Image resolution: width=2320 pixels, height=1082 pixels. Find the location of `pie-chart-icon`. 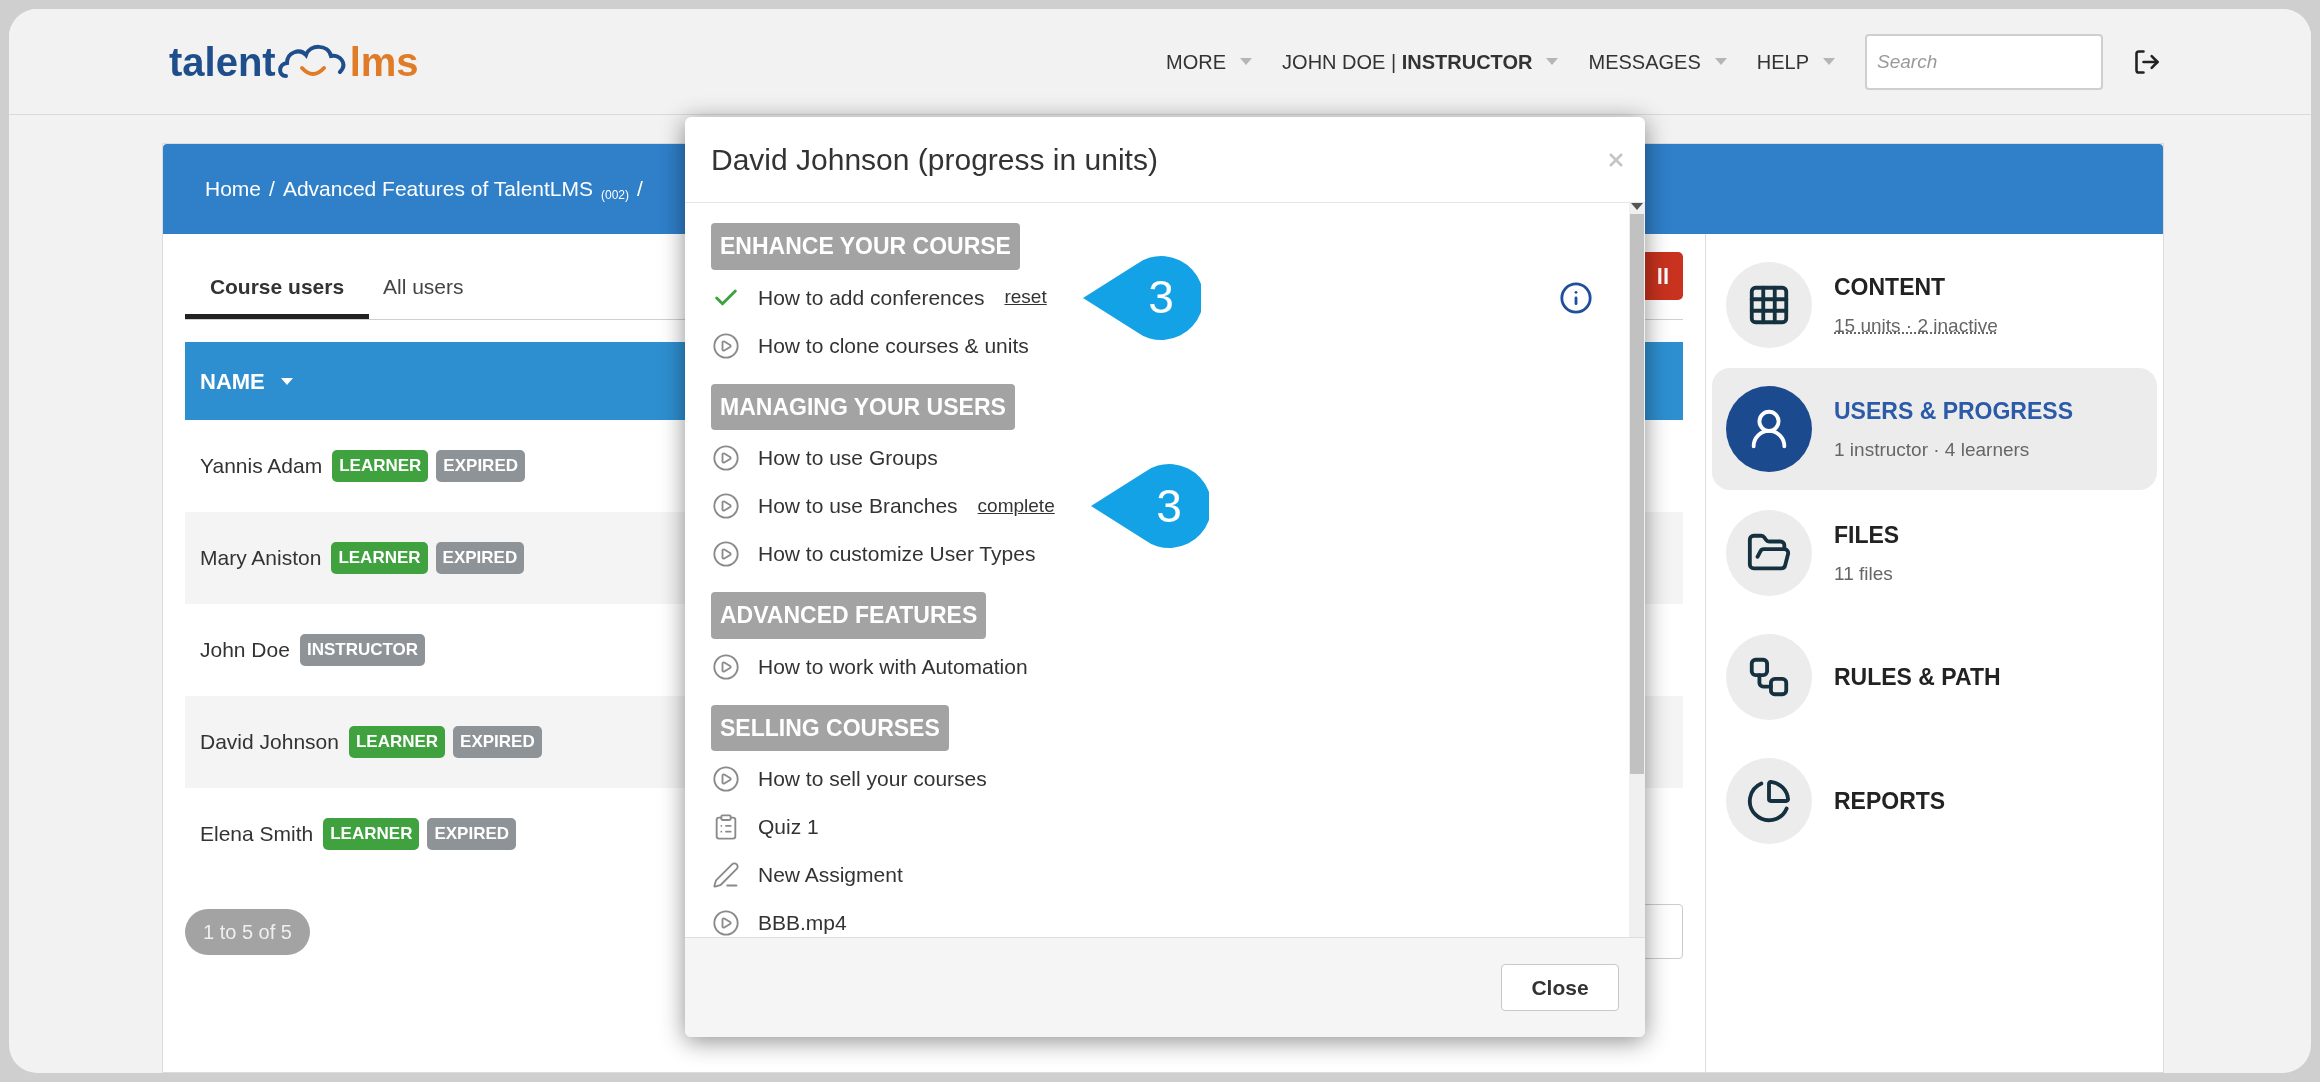

pie-chart-icon is located at coordinates (1769, 801).